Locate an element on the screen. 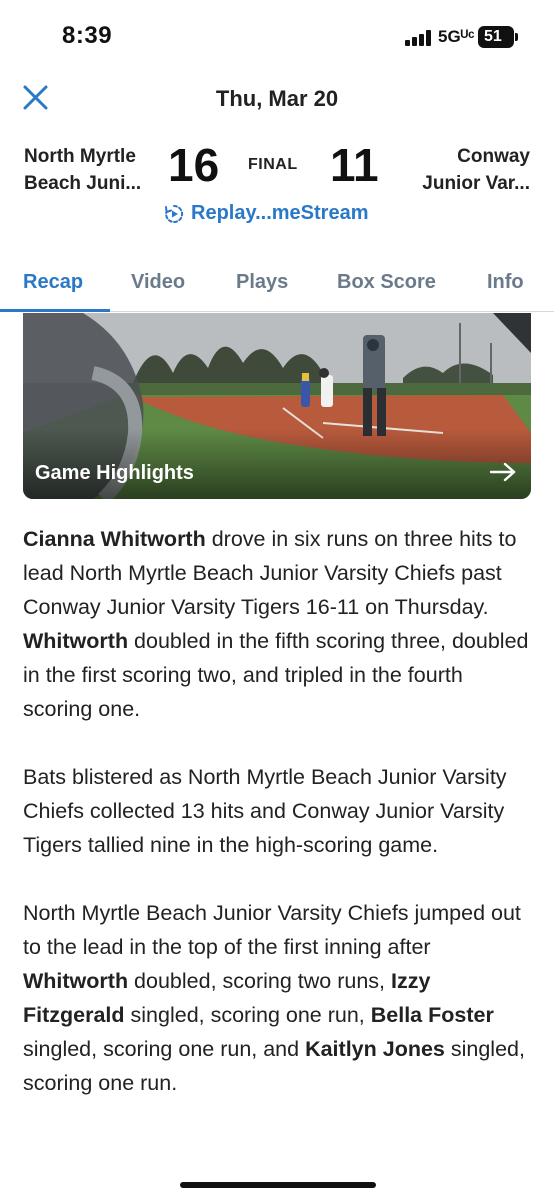 This screenshot has width=554, height=1200. article-text: singled, scoring one run, and is located at coordinates (164, 1049).